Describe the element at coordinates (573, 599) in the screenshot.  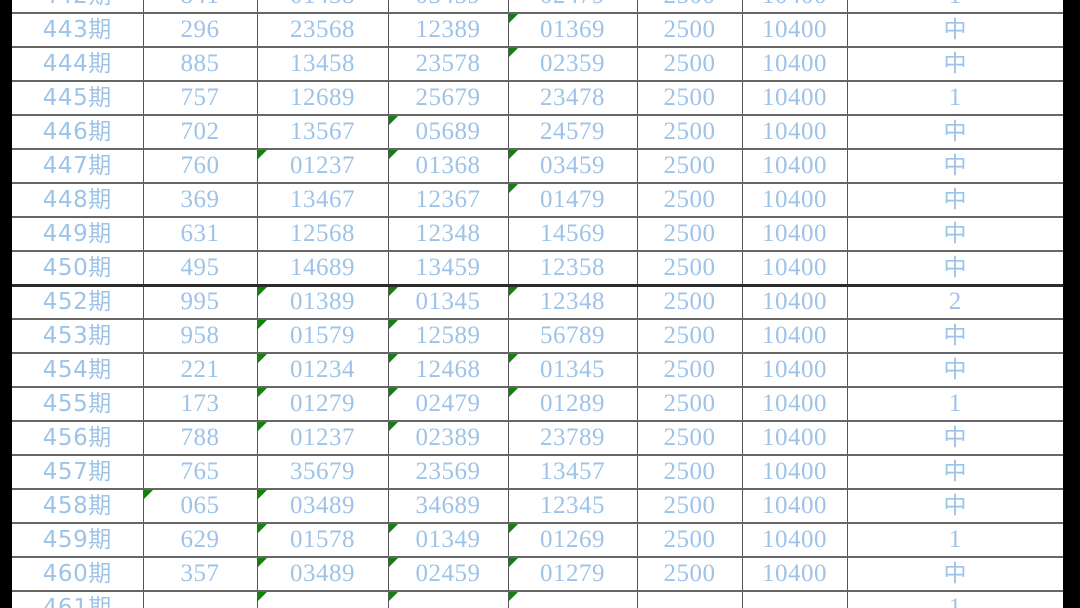
I see `cell-g3` at that location.